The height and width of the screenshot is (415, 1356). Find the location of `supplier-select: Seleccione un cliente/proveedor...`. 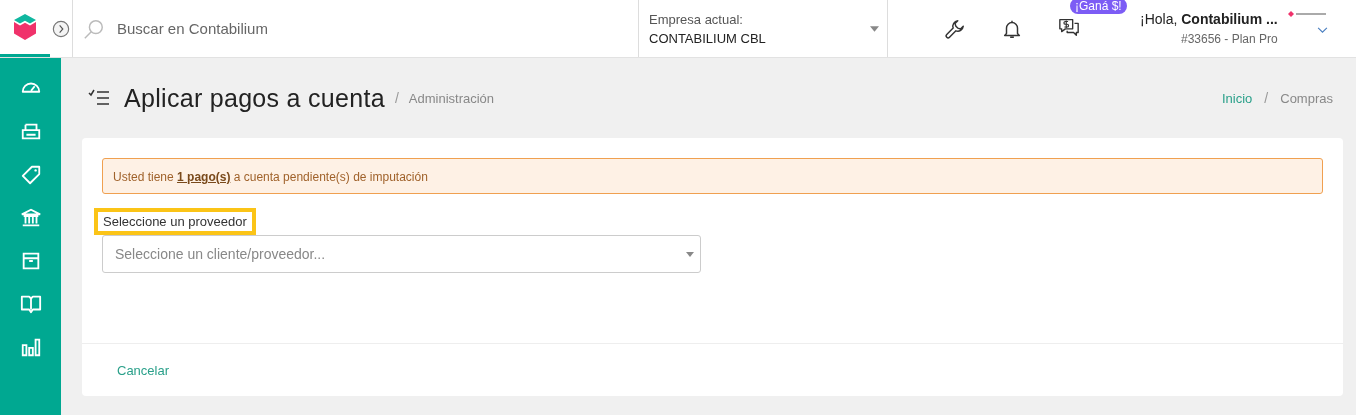

supplier-select: Seleccione un cliente/proveedor... is located at coordinates (401, 254).